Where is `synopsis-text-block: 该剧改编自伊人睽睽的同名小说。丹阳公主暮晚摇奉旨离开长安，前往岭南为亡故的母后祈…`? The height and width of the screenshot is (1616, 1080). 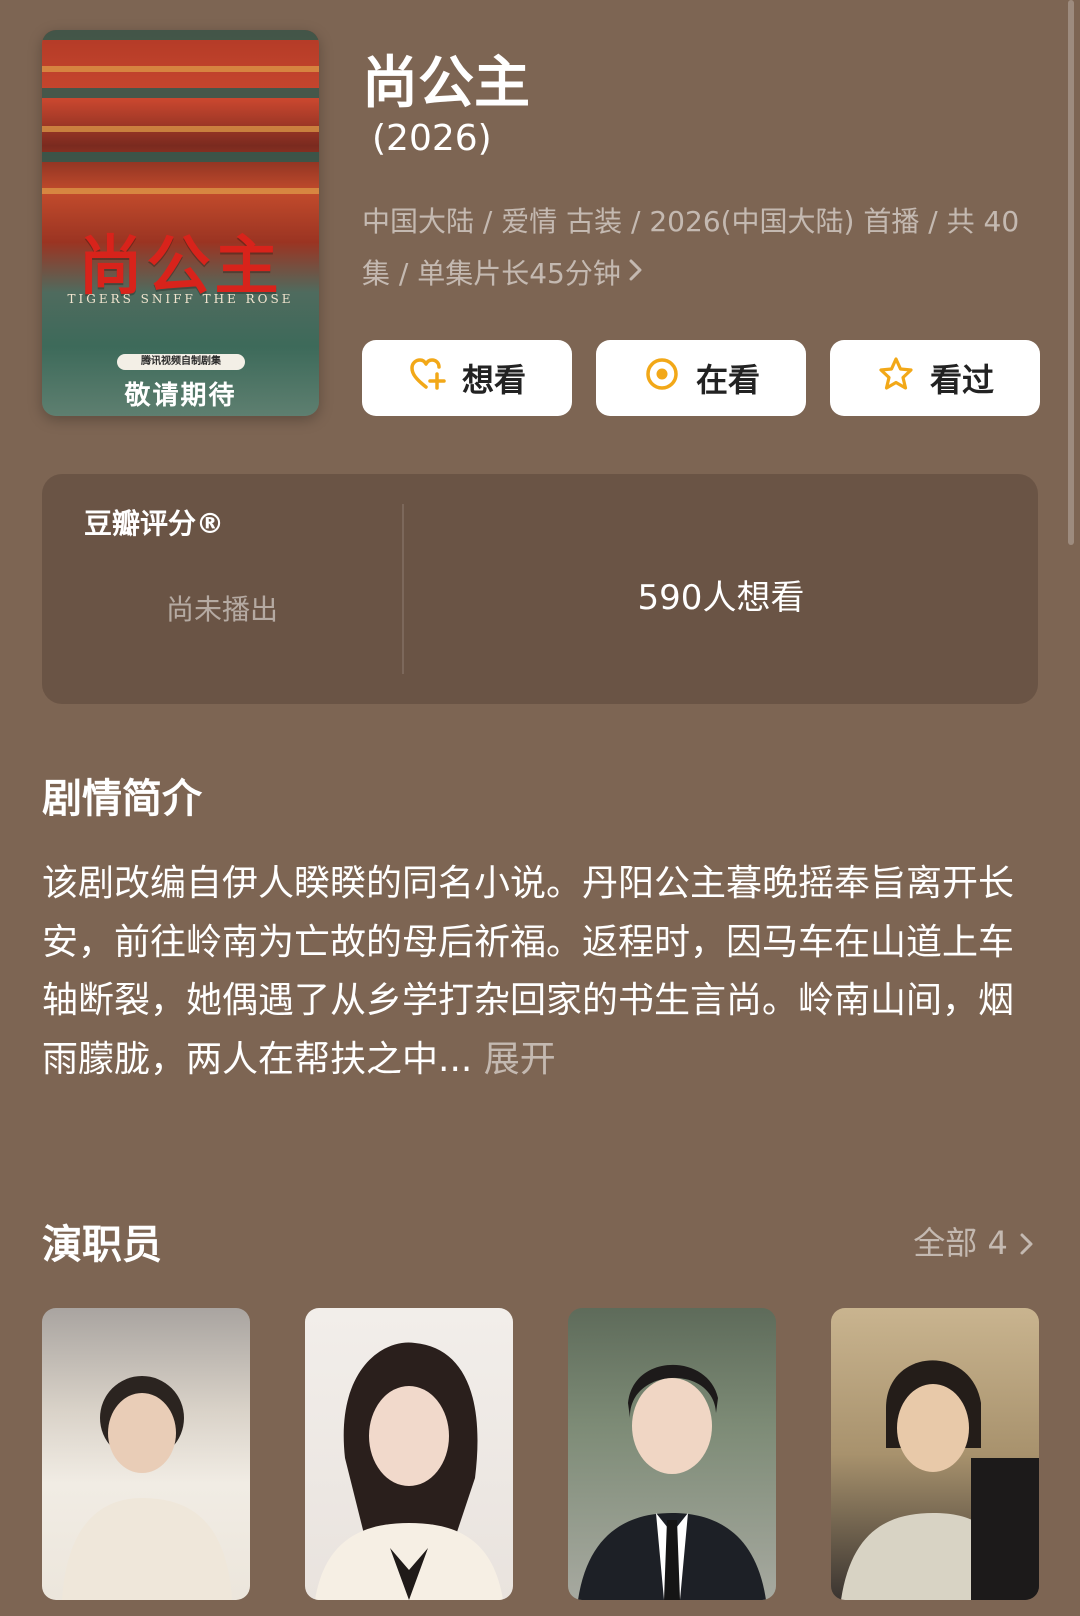 synopsis-text-block: 该剧改编自伊人睽睽的同名小说。丹阳公主暮晚摇奉旨离开长安，前往岭南为亡故的母后祈… is located at coordinates (542, 972).